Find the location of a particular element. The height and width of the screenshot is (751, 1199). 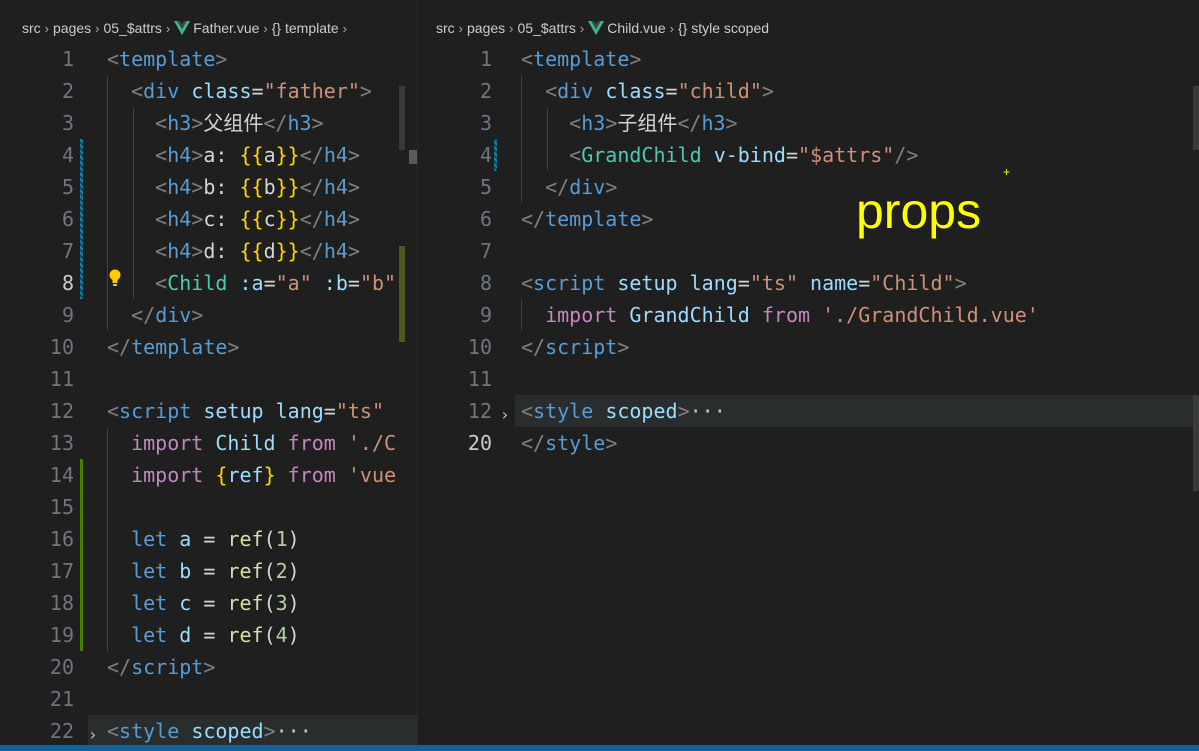

code-line: 16 let a = ref(1) is located at coordinates (208, 539).